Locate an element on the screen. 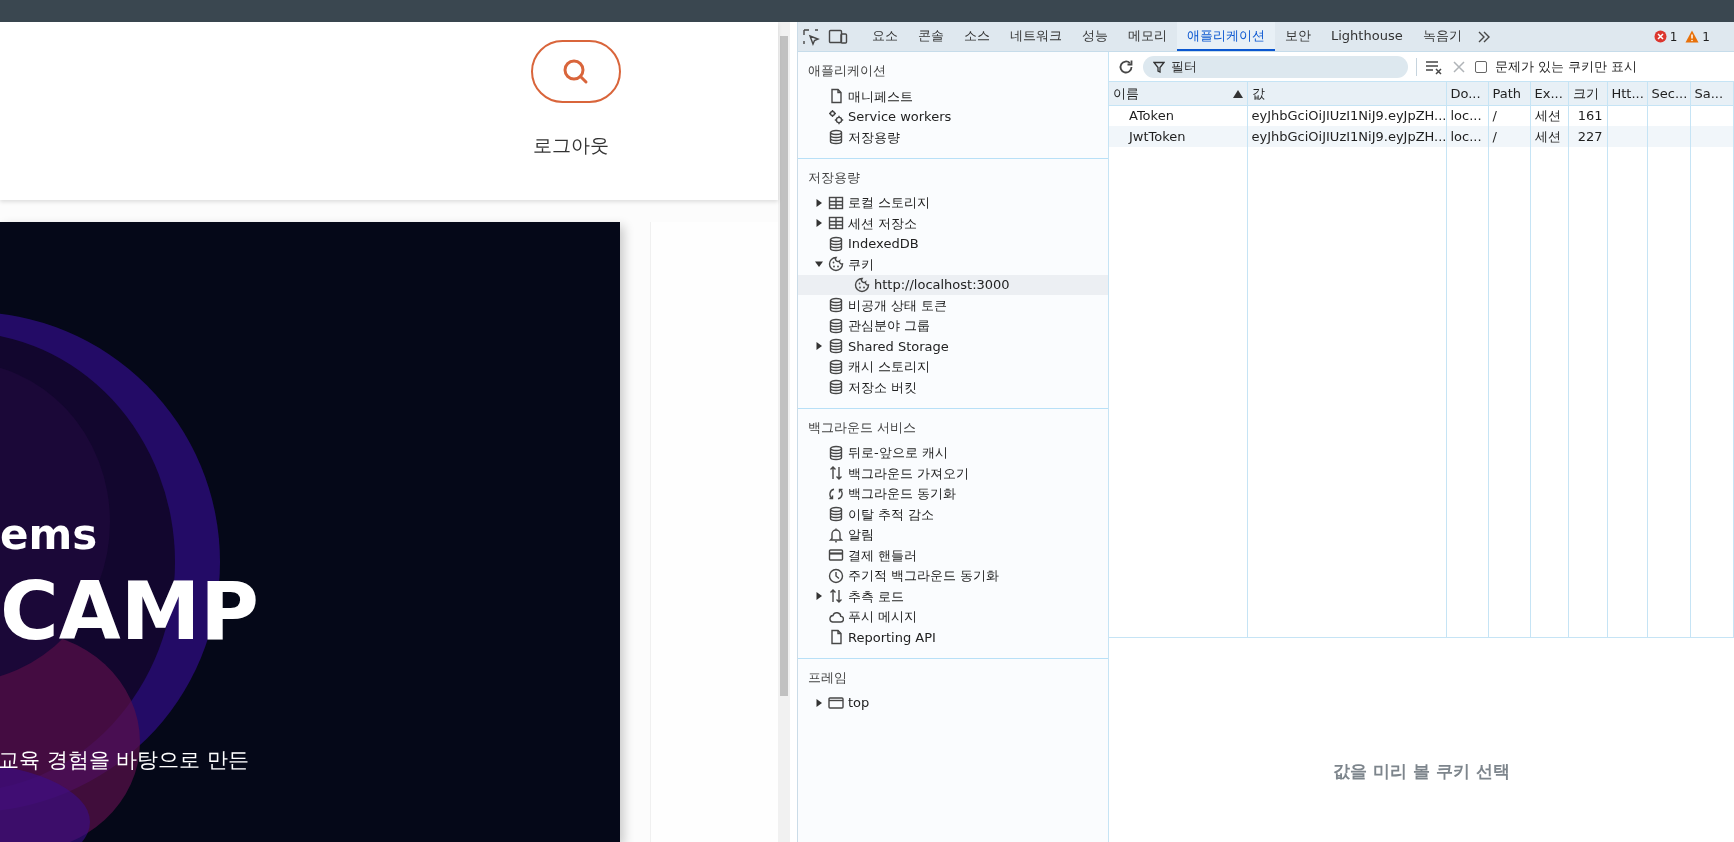 Image resolution: width=1734 pixels, height=842 pixels. devtools-tab: 메모리 is located at coordinates (1147, 36).